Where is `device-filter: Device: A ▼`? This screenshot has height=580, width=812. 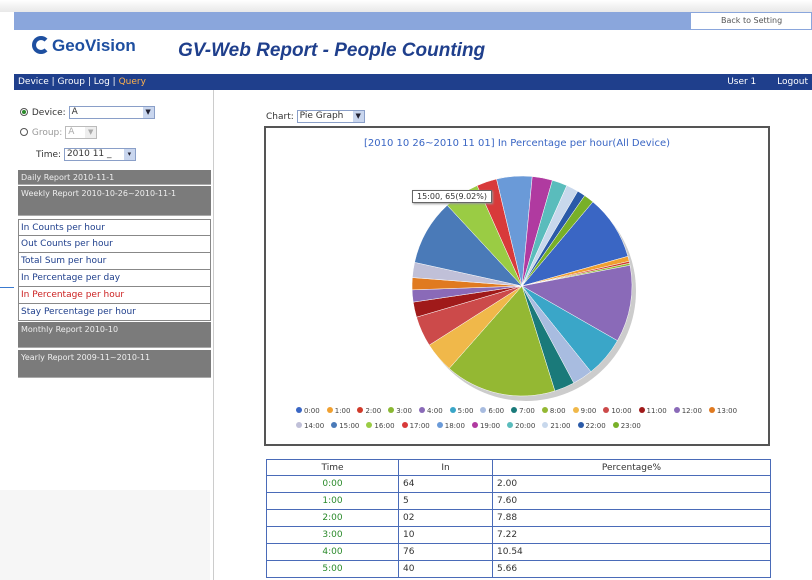
device-filter: Device: A ▼ is located at coordinates (87, 112).